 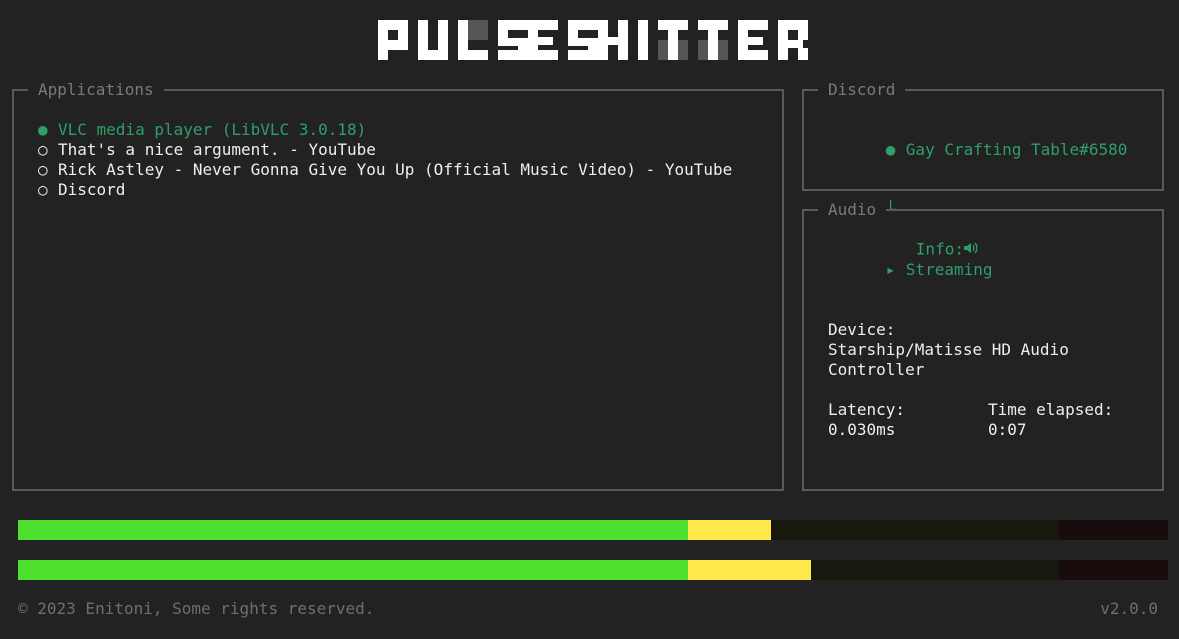 I want to click on application-item: ● VLC media player (LibVLC 3.0.18), so click(x=385, y=130).